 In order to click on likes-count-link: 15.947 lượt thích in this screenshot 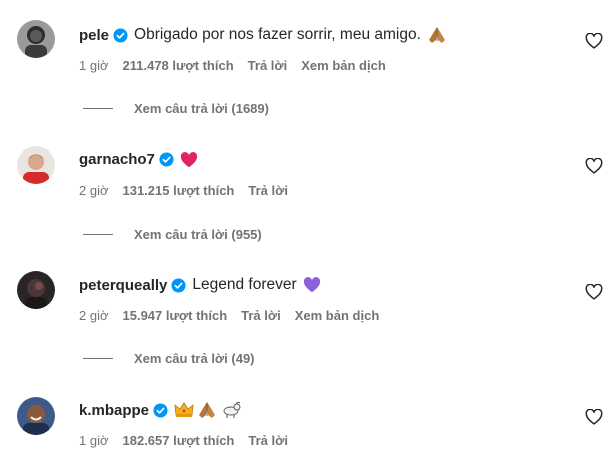, I will do `click(175, 315)`.